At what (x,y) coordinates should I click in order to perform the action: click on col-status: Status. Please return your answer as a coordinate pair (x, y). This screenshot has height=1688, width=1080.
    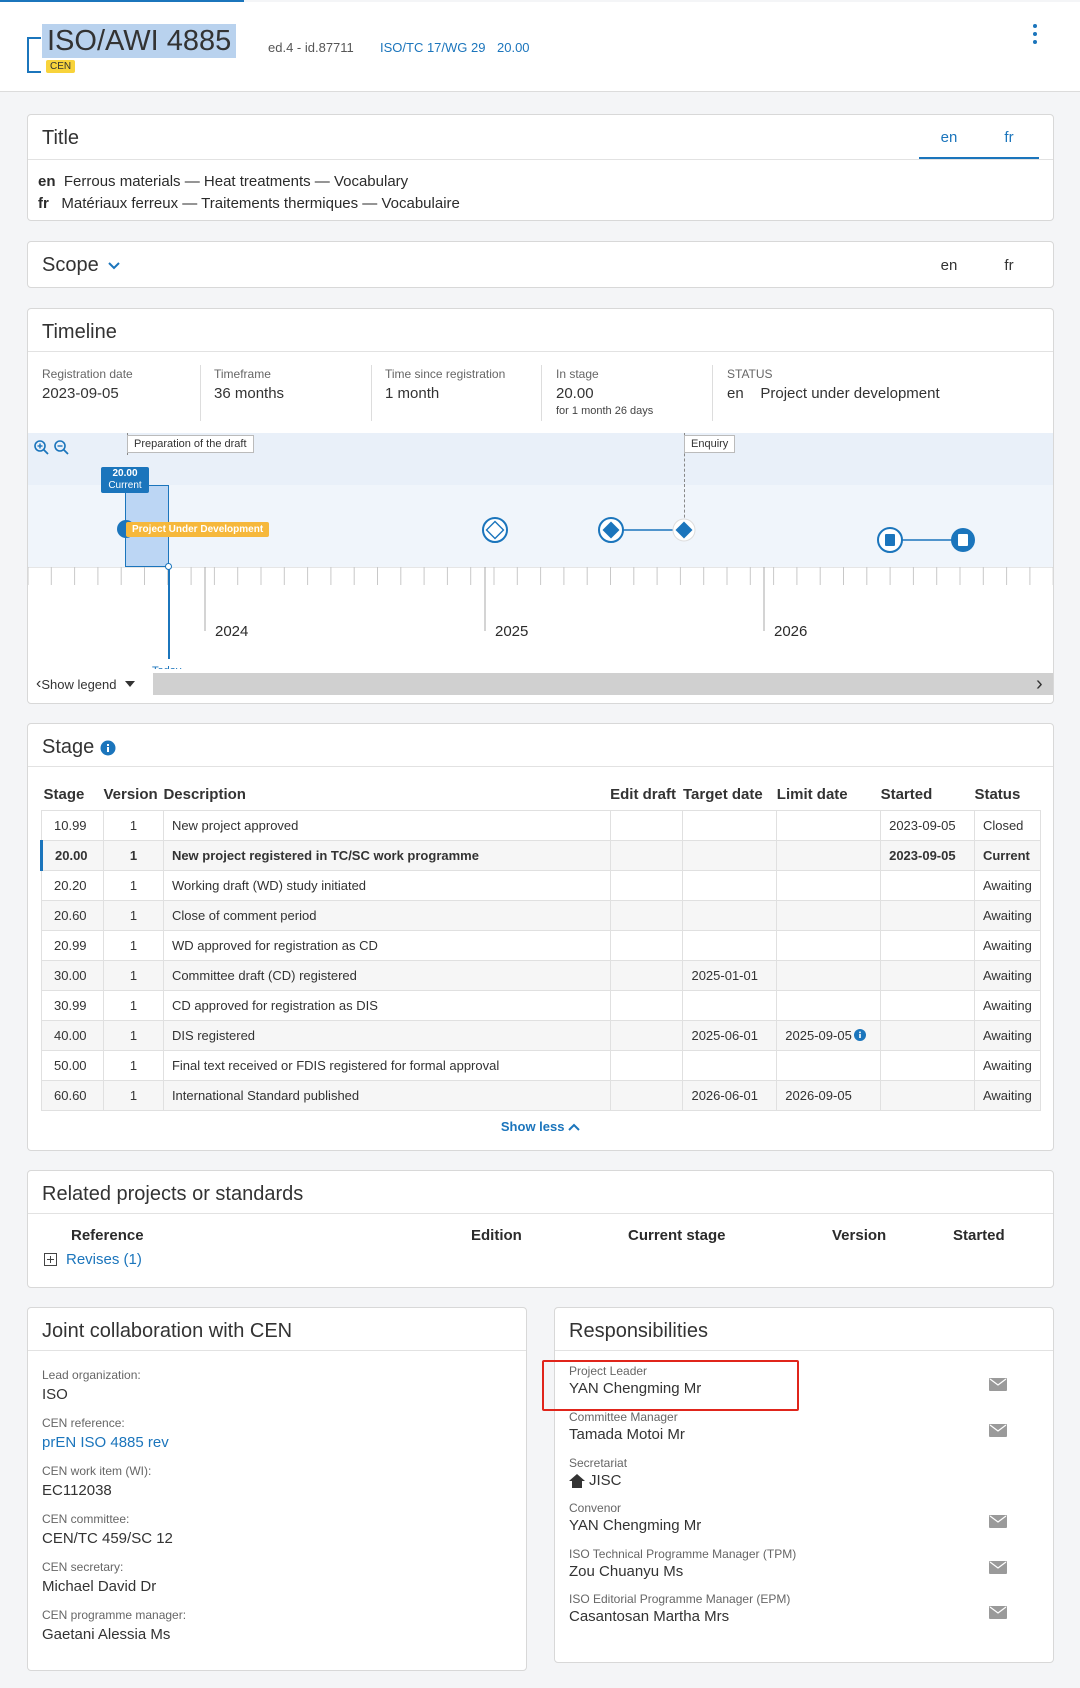
    Looking at the image, I should click on (997, 795).